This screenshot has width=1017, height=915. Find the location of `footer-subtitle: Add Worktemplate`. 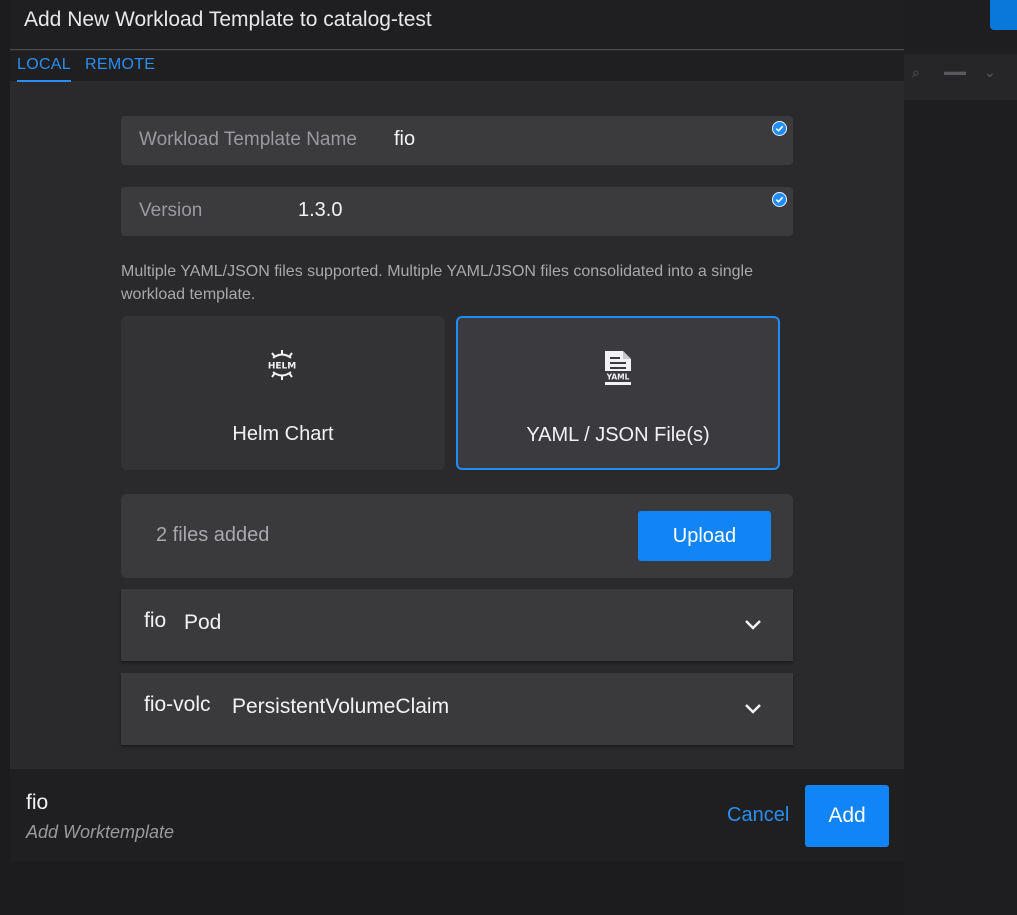

footer-subtitle: Add Worktemplate is located at coordinates (100, 832).